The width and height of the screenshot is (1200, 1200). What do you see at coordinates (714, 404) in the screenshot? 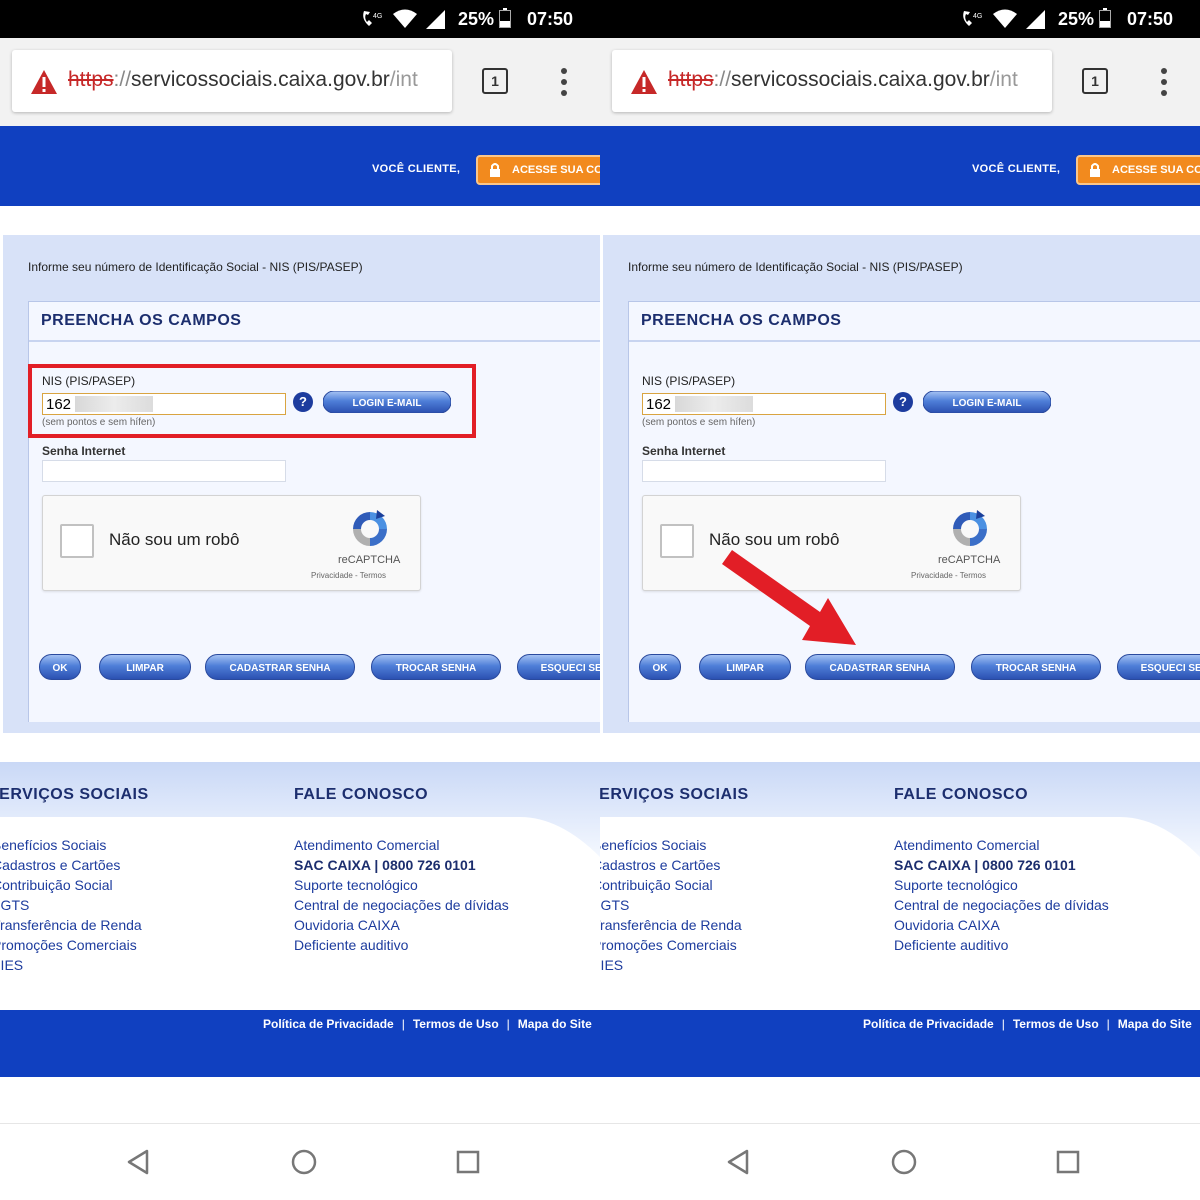
I see `nis-redacted` at bounding box center [714, 404].